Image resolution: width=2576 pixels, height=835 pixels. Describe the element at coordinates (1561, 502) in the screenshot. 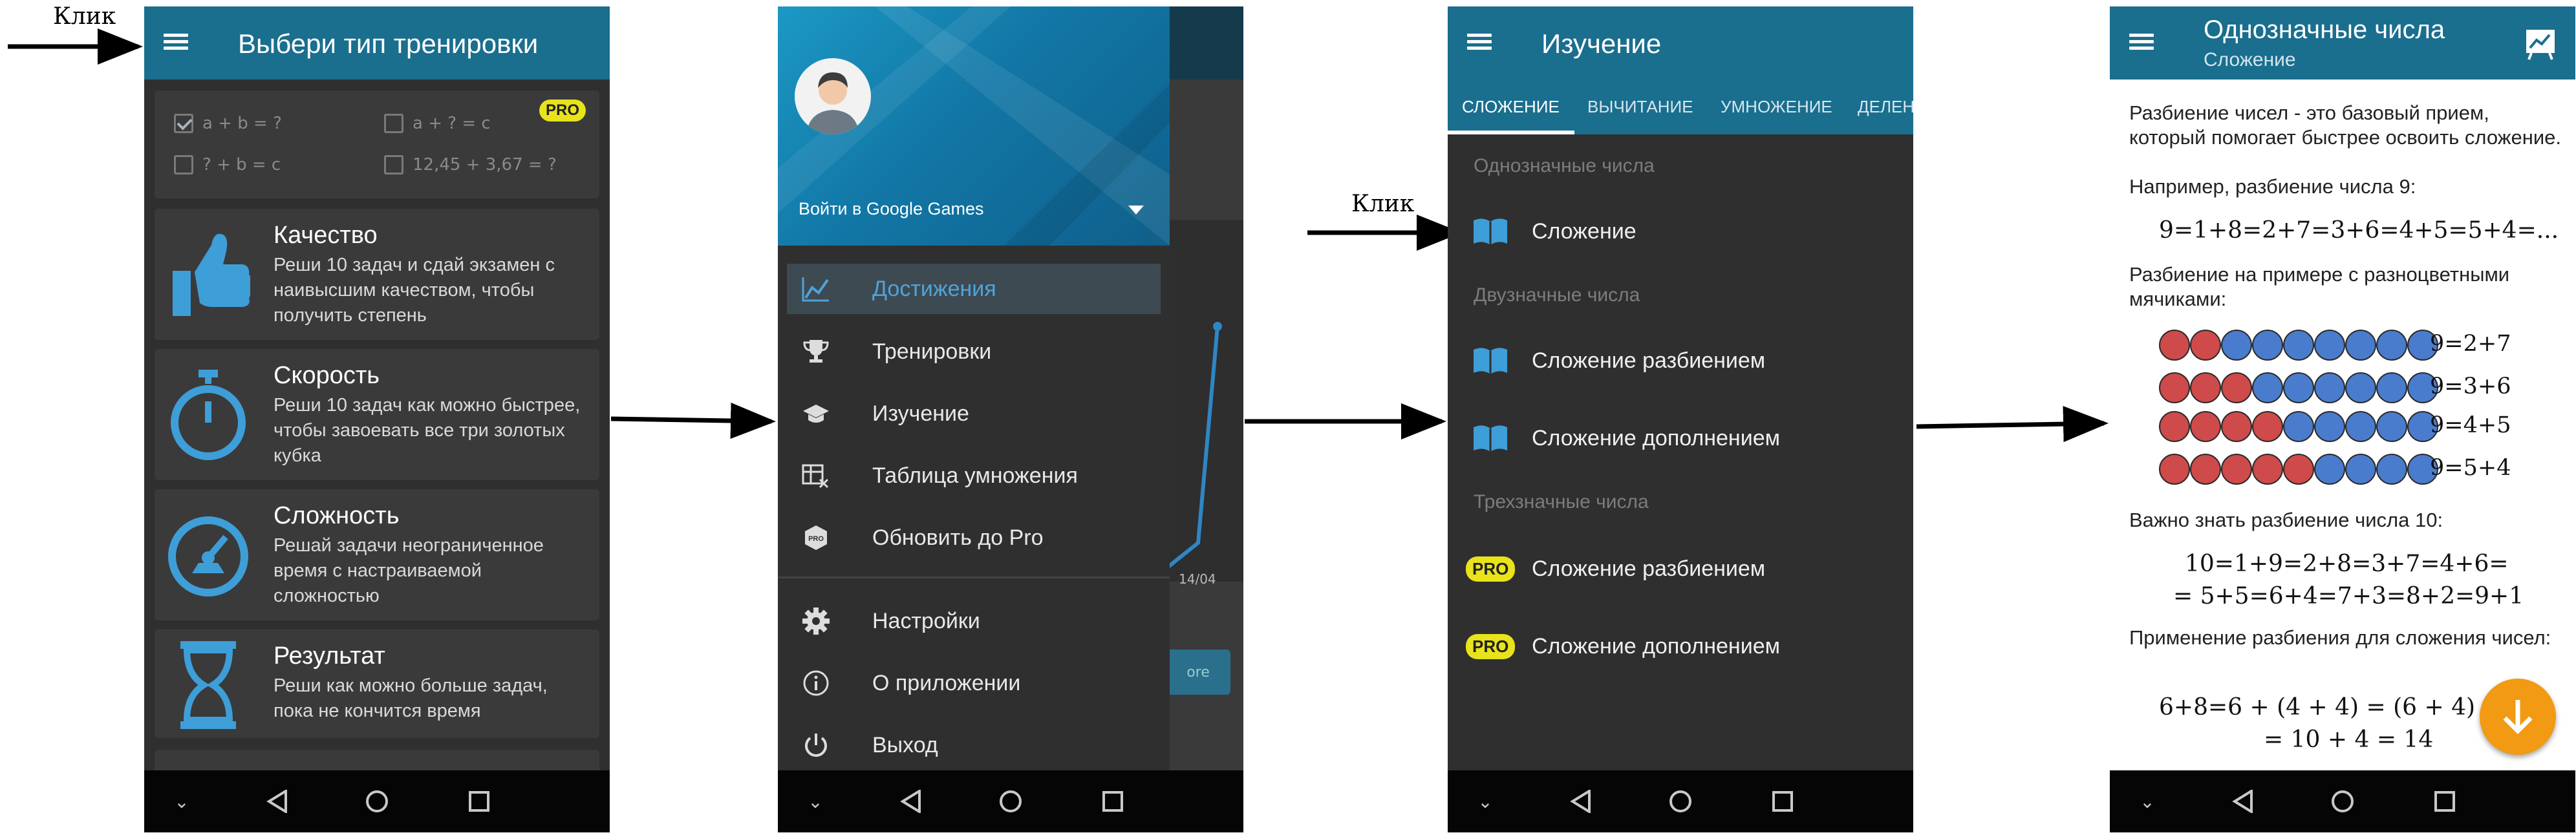

I see `section-header: Трехзначные числа` at that location.